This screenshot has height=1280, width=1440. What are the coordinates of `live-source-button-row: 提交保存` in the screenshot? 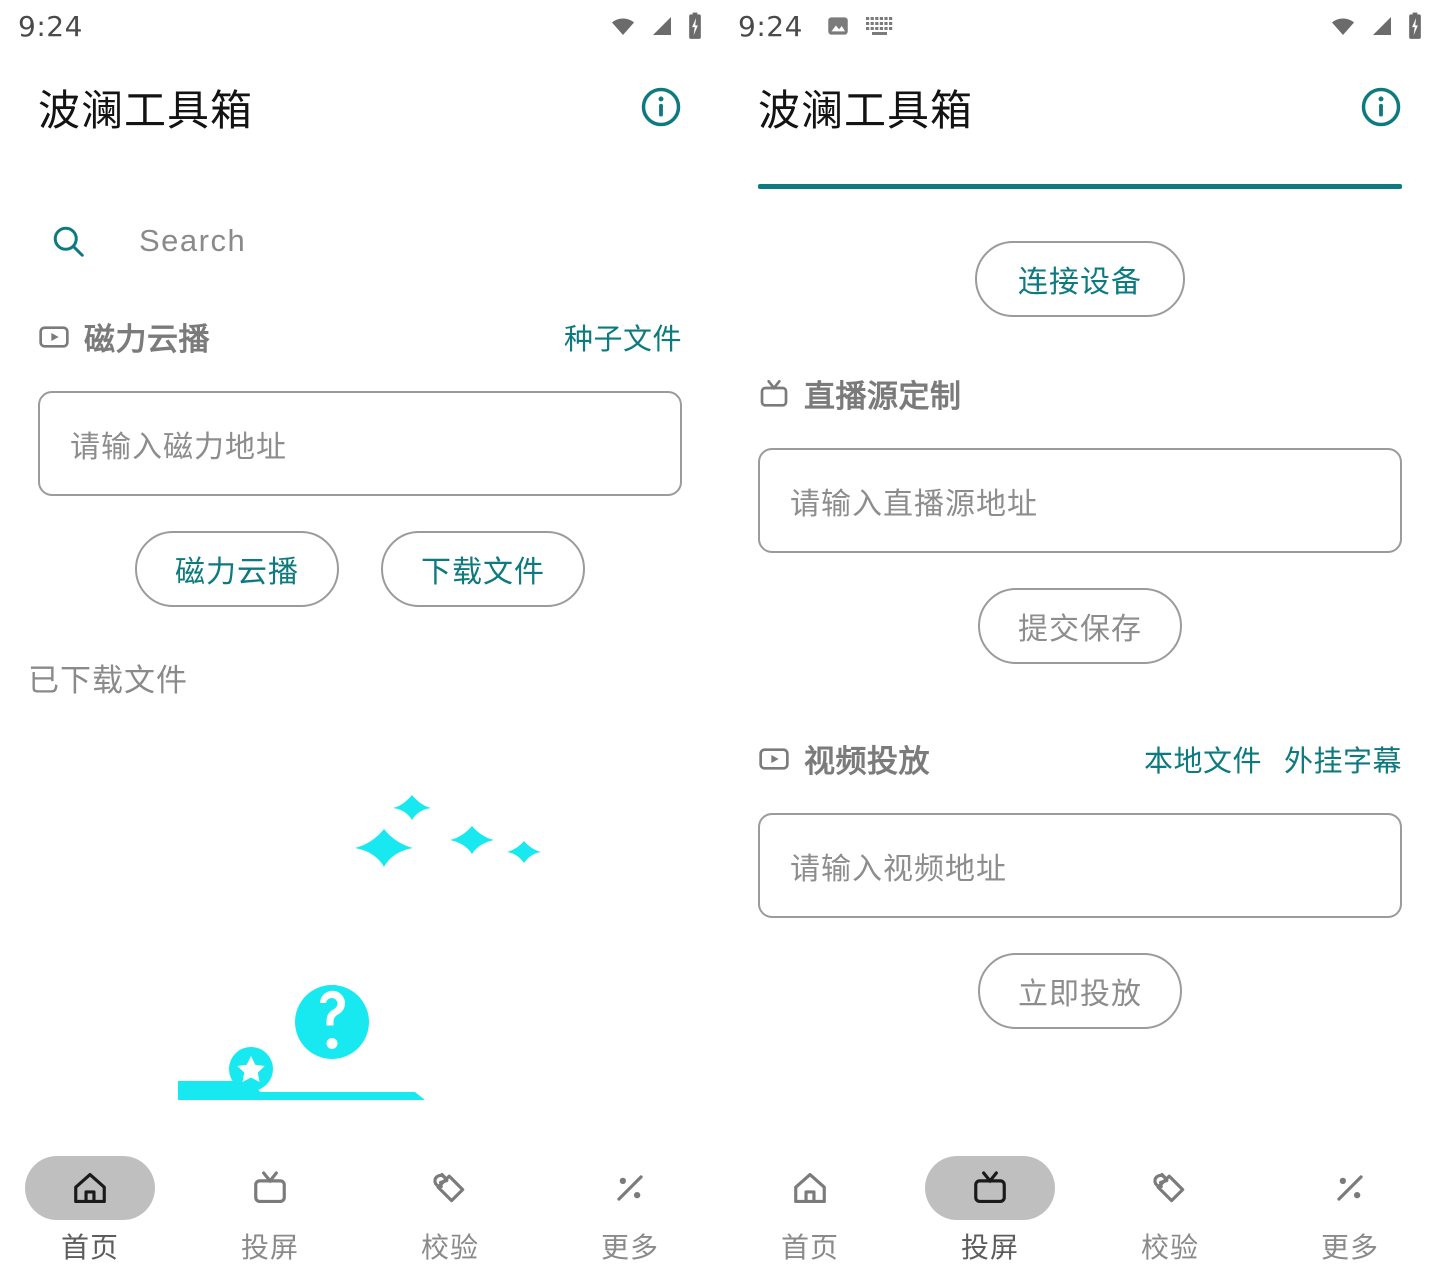 It's located at (1080, 626).